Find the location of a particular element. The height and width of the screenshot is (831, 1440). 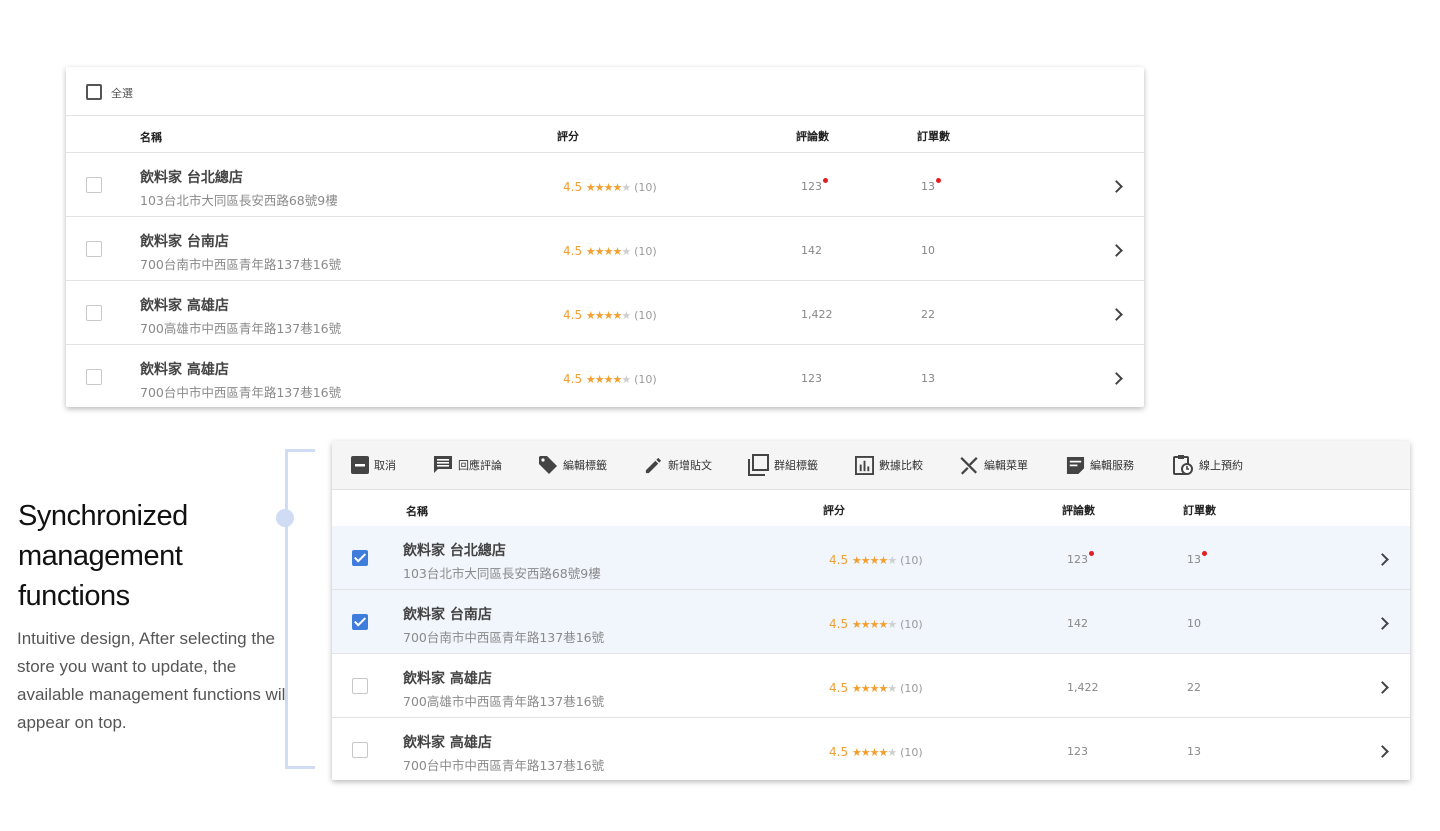

edit-services-label: 編輯服務 is located at coordinates (1112, 465).